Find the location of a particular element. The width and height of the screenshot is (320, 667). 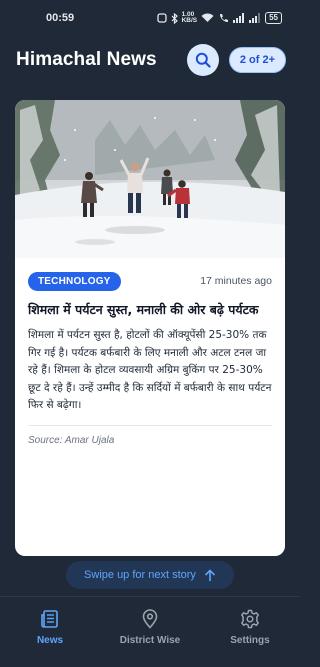

call-icon is located at coordinates (224, 18).